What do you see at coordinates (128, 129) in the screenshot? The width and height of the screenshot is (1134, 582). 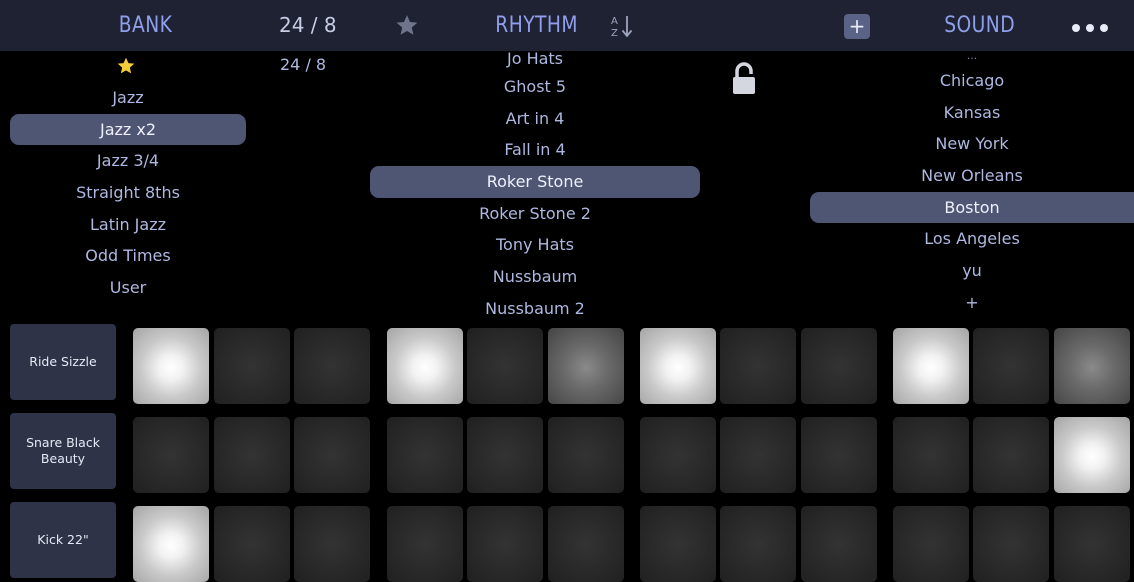 I see `bank-item-jazz-x2: Jazz x2` at bounding box center [128, 129].